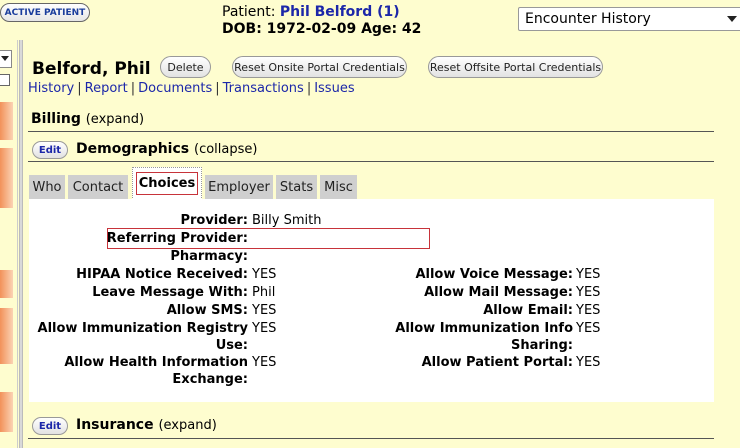 This screenshot has height=448, width=740. I want to click on demographics-collapse-toggle: (collapse), so click(225, 149).